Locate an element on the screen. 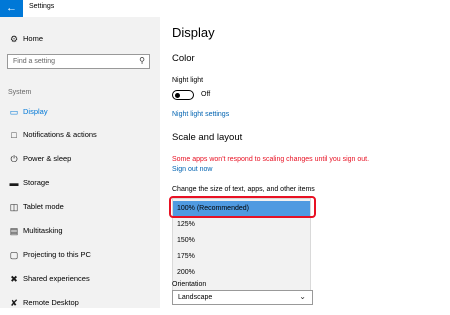 The image size is (450, 315). night-light-state: Off is located at coordinates (206, 94).